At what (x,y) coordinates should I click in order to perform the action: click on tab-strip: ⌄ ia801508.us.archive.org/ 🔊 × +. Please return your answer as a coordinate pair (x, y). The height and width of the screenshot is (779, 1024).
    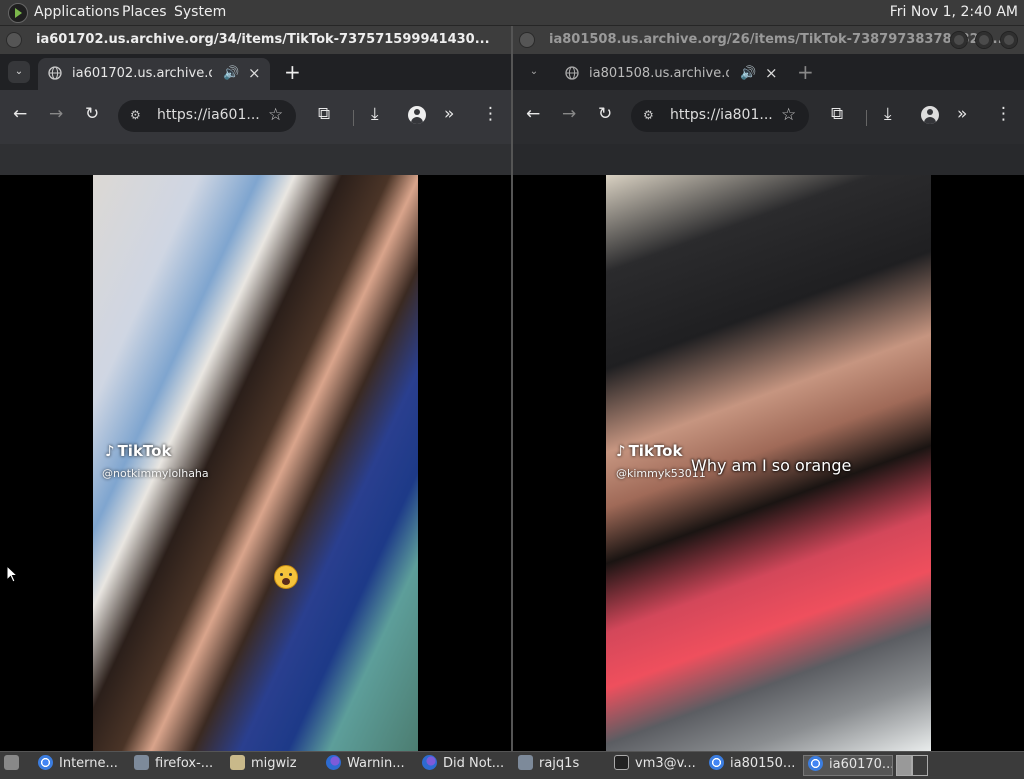
    Looking at the image, I should click on (768, 72).